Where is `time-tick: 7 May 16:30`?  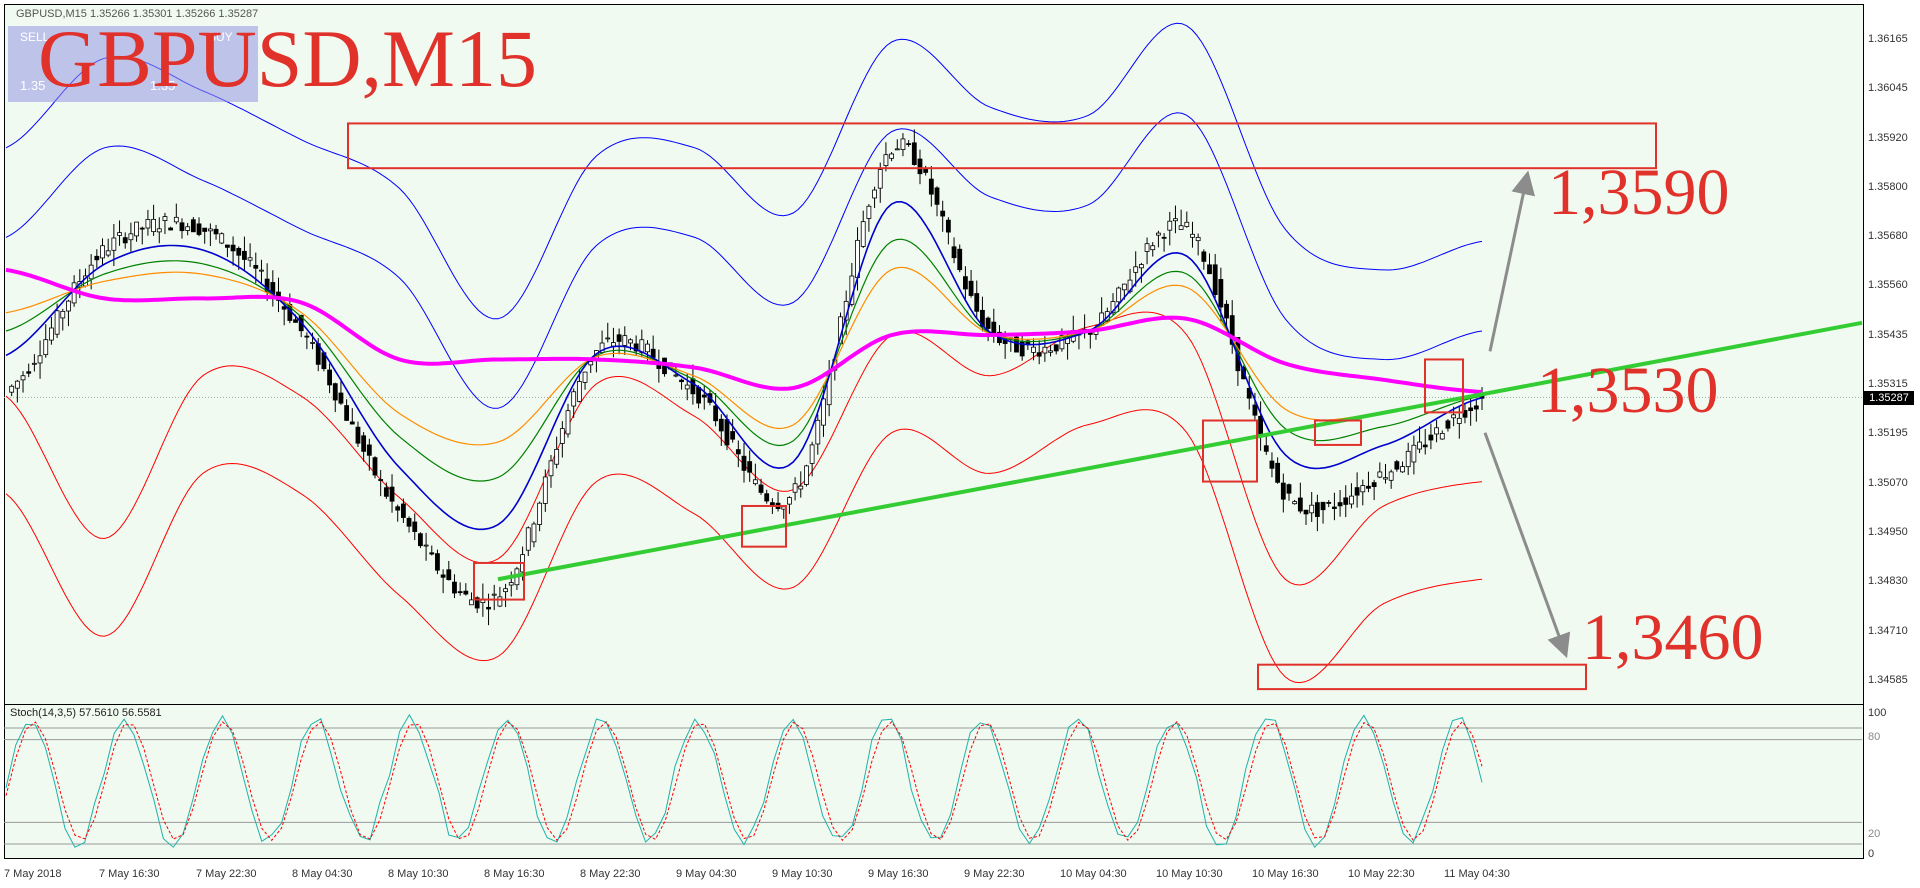 time-tick: 7 May 16:30 is located at coordinates (129, 874).